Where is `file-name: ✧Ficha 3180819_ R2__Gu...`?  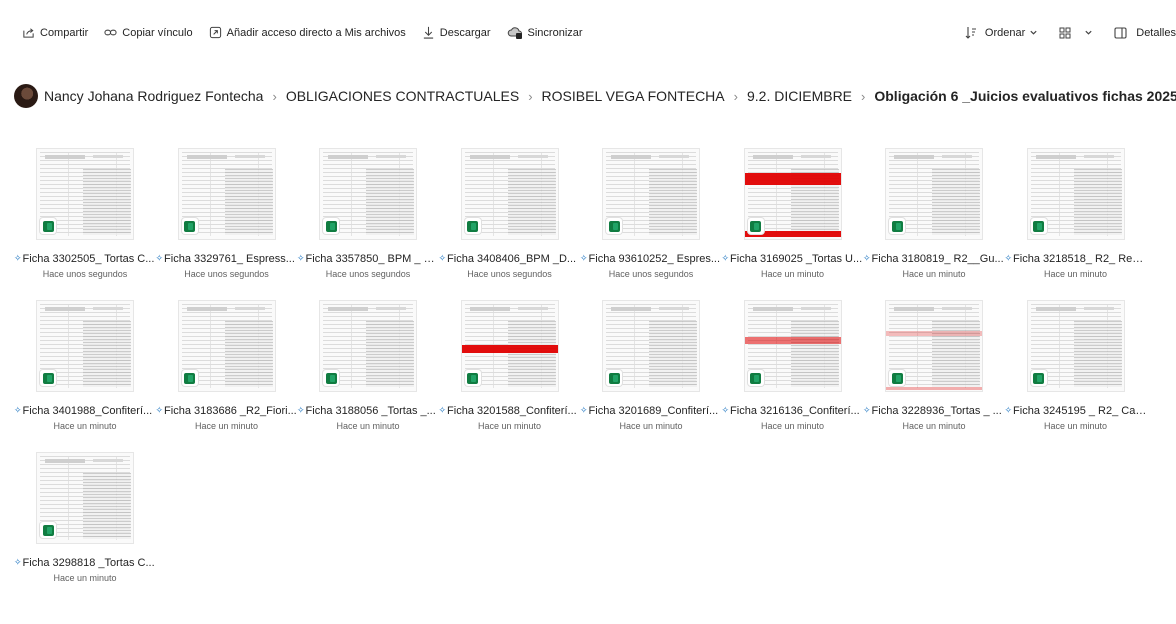 file-name: ✧Ficha 3180819_ R2__Gu... is located at coordinates (934, 259).